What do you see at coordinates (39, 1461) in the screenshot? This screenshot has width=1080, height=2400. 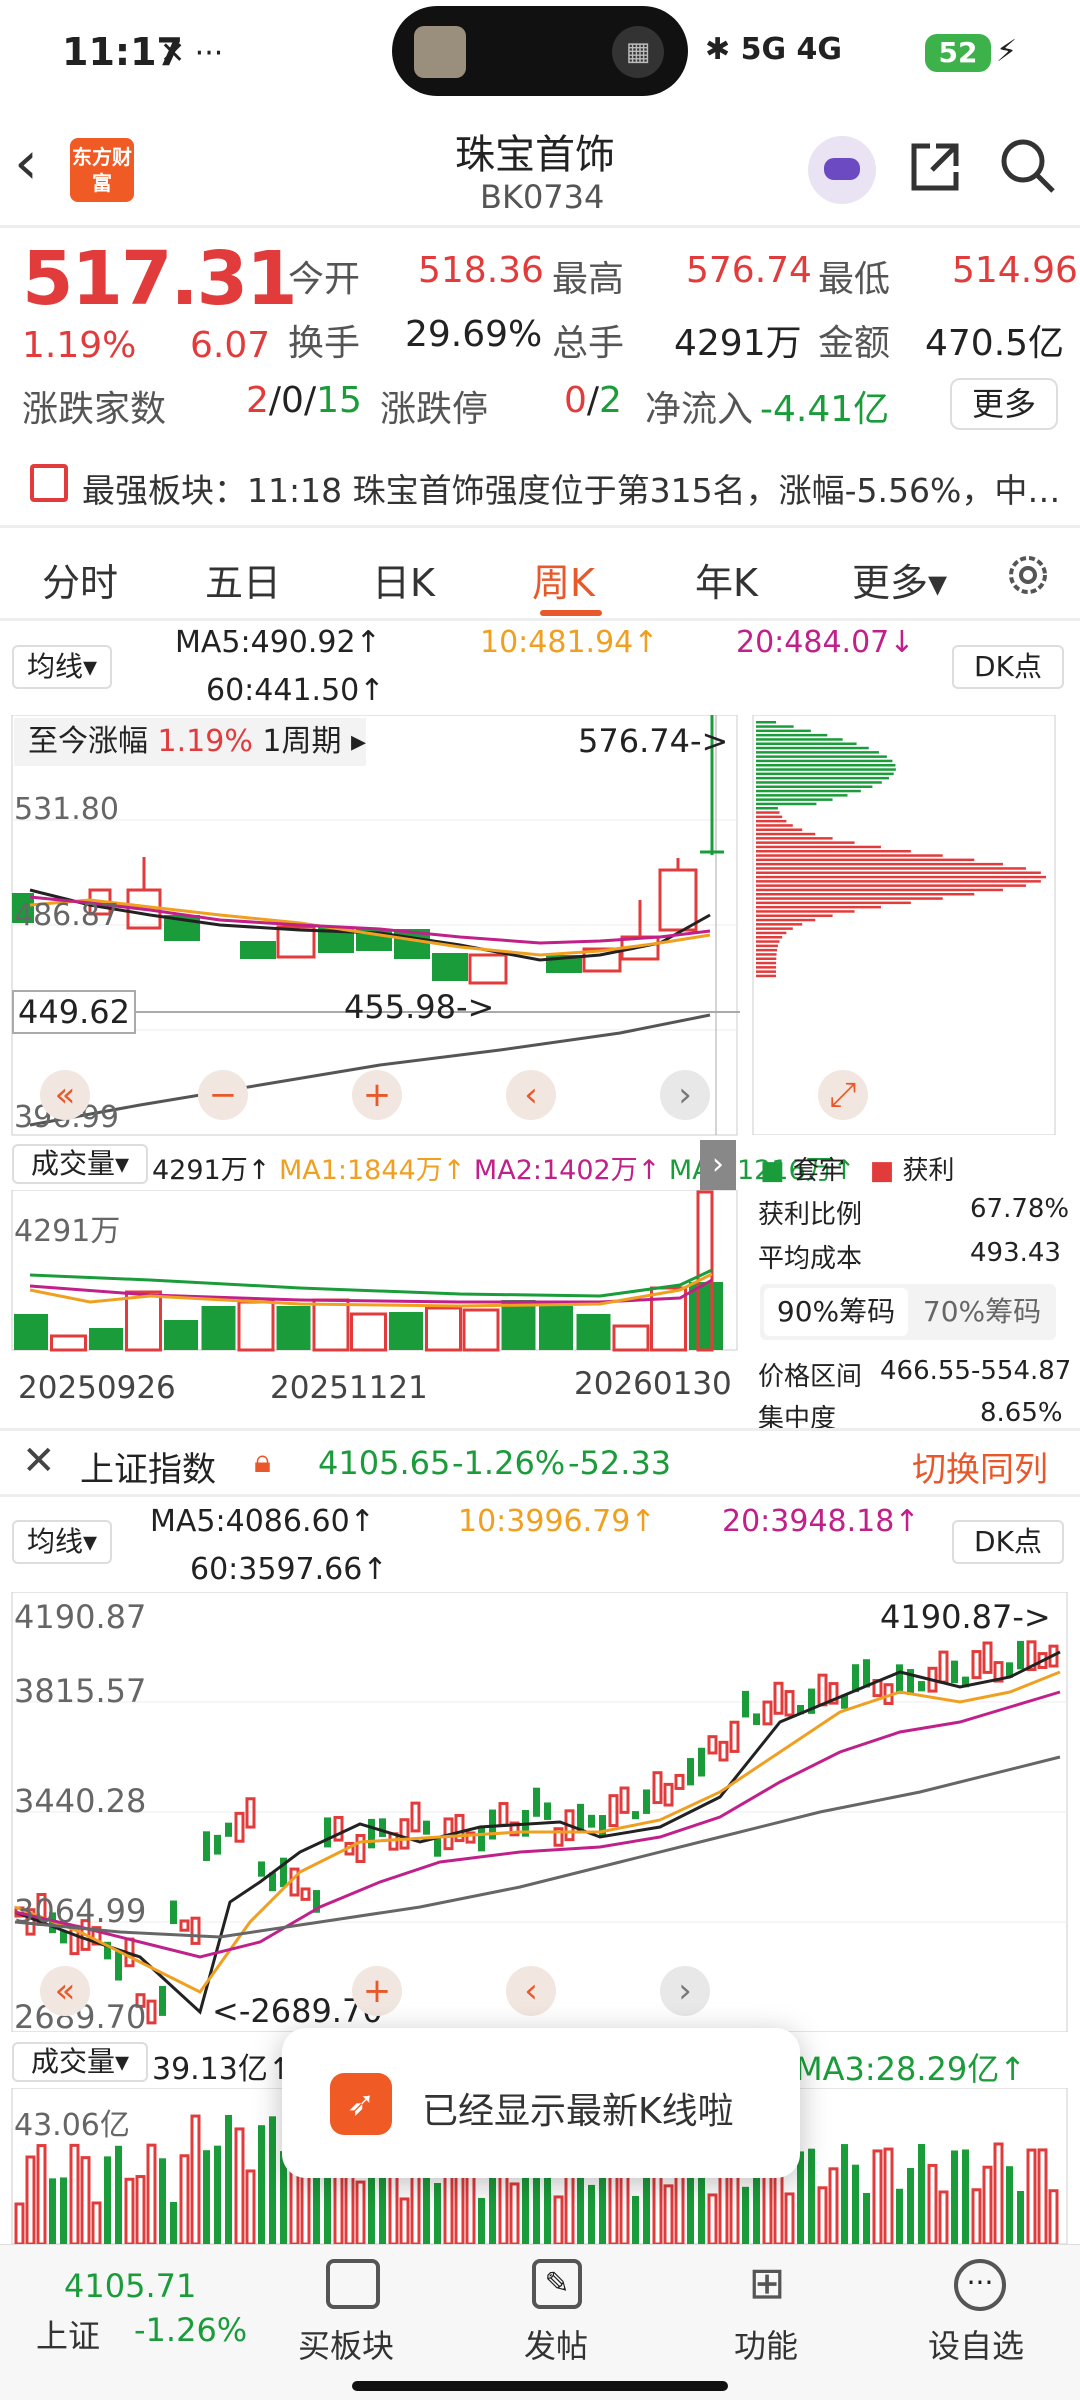 I see `close-icon: ✕` at bounding box center [39, 1461].